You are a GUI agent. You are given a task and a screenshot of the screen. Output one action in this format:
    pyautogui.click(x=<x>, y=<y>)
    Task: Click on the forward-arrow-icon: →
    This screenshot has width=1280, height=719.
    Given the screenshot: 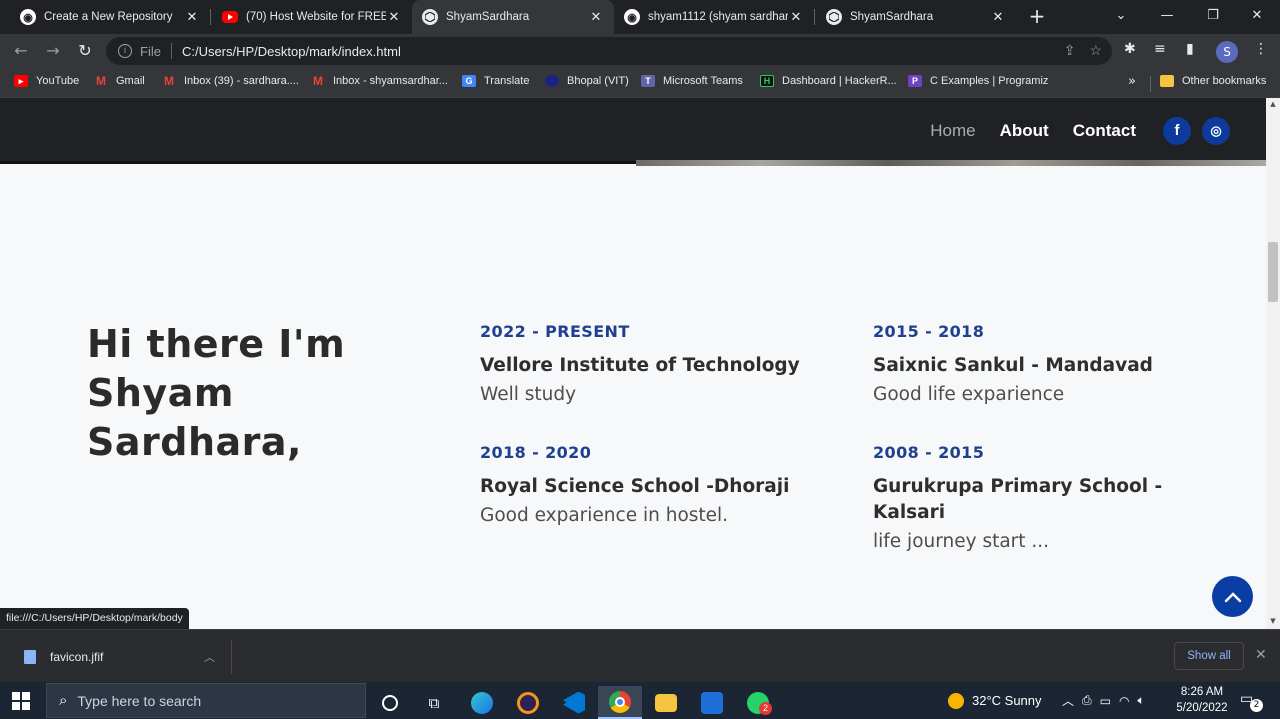 What is the action you would take?
    pyautogui.click(x=53, y=51)
    